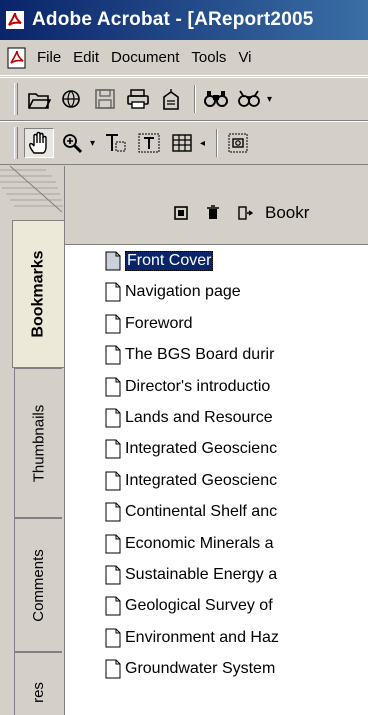 This screenshot has height=715, width=368. What do you see at coordinates (38, 692) in the screenshot?
I see `tab-signatures-label: res` at bounding box center [38, 692].